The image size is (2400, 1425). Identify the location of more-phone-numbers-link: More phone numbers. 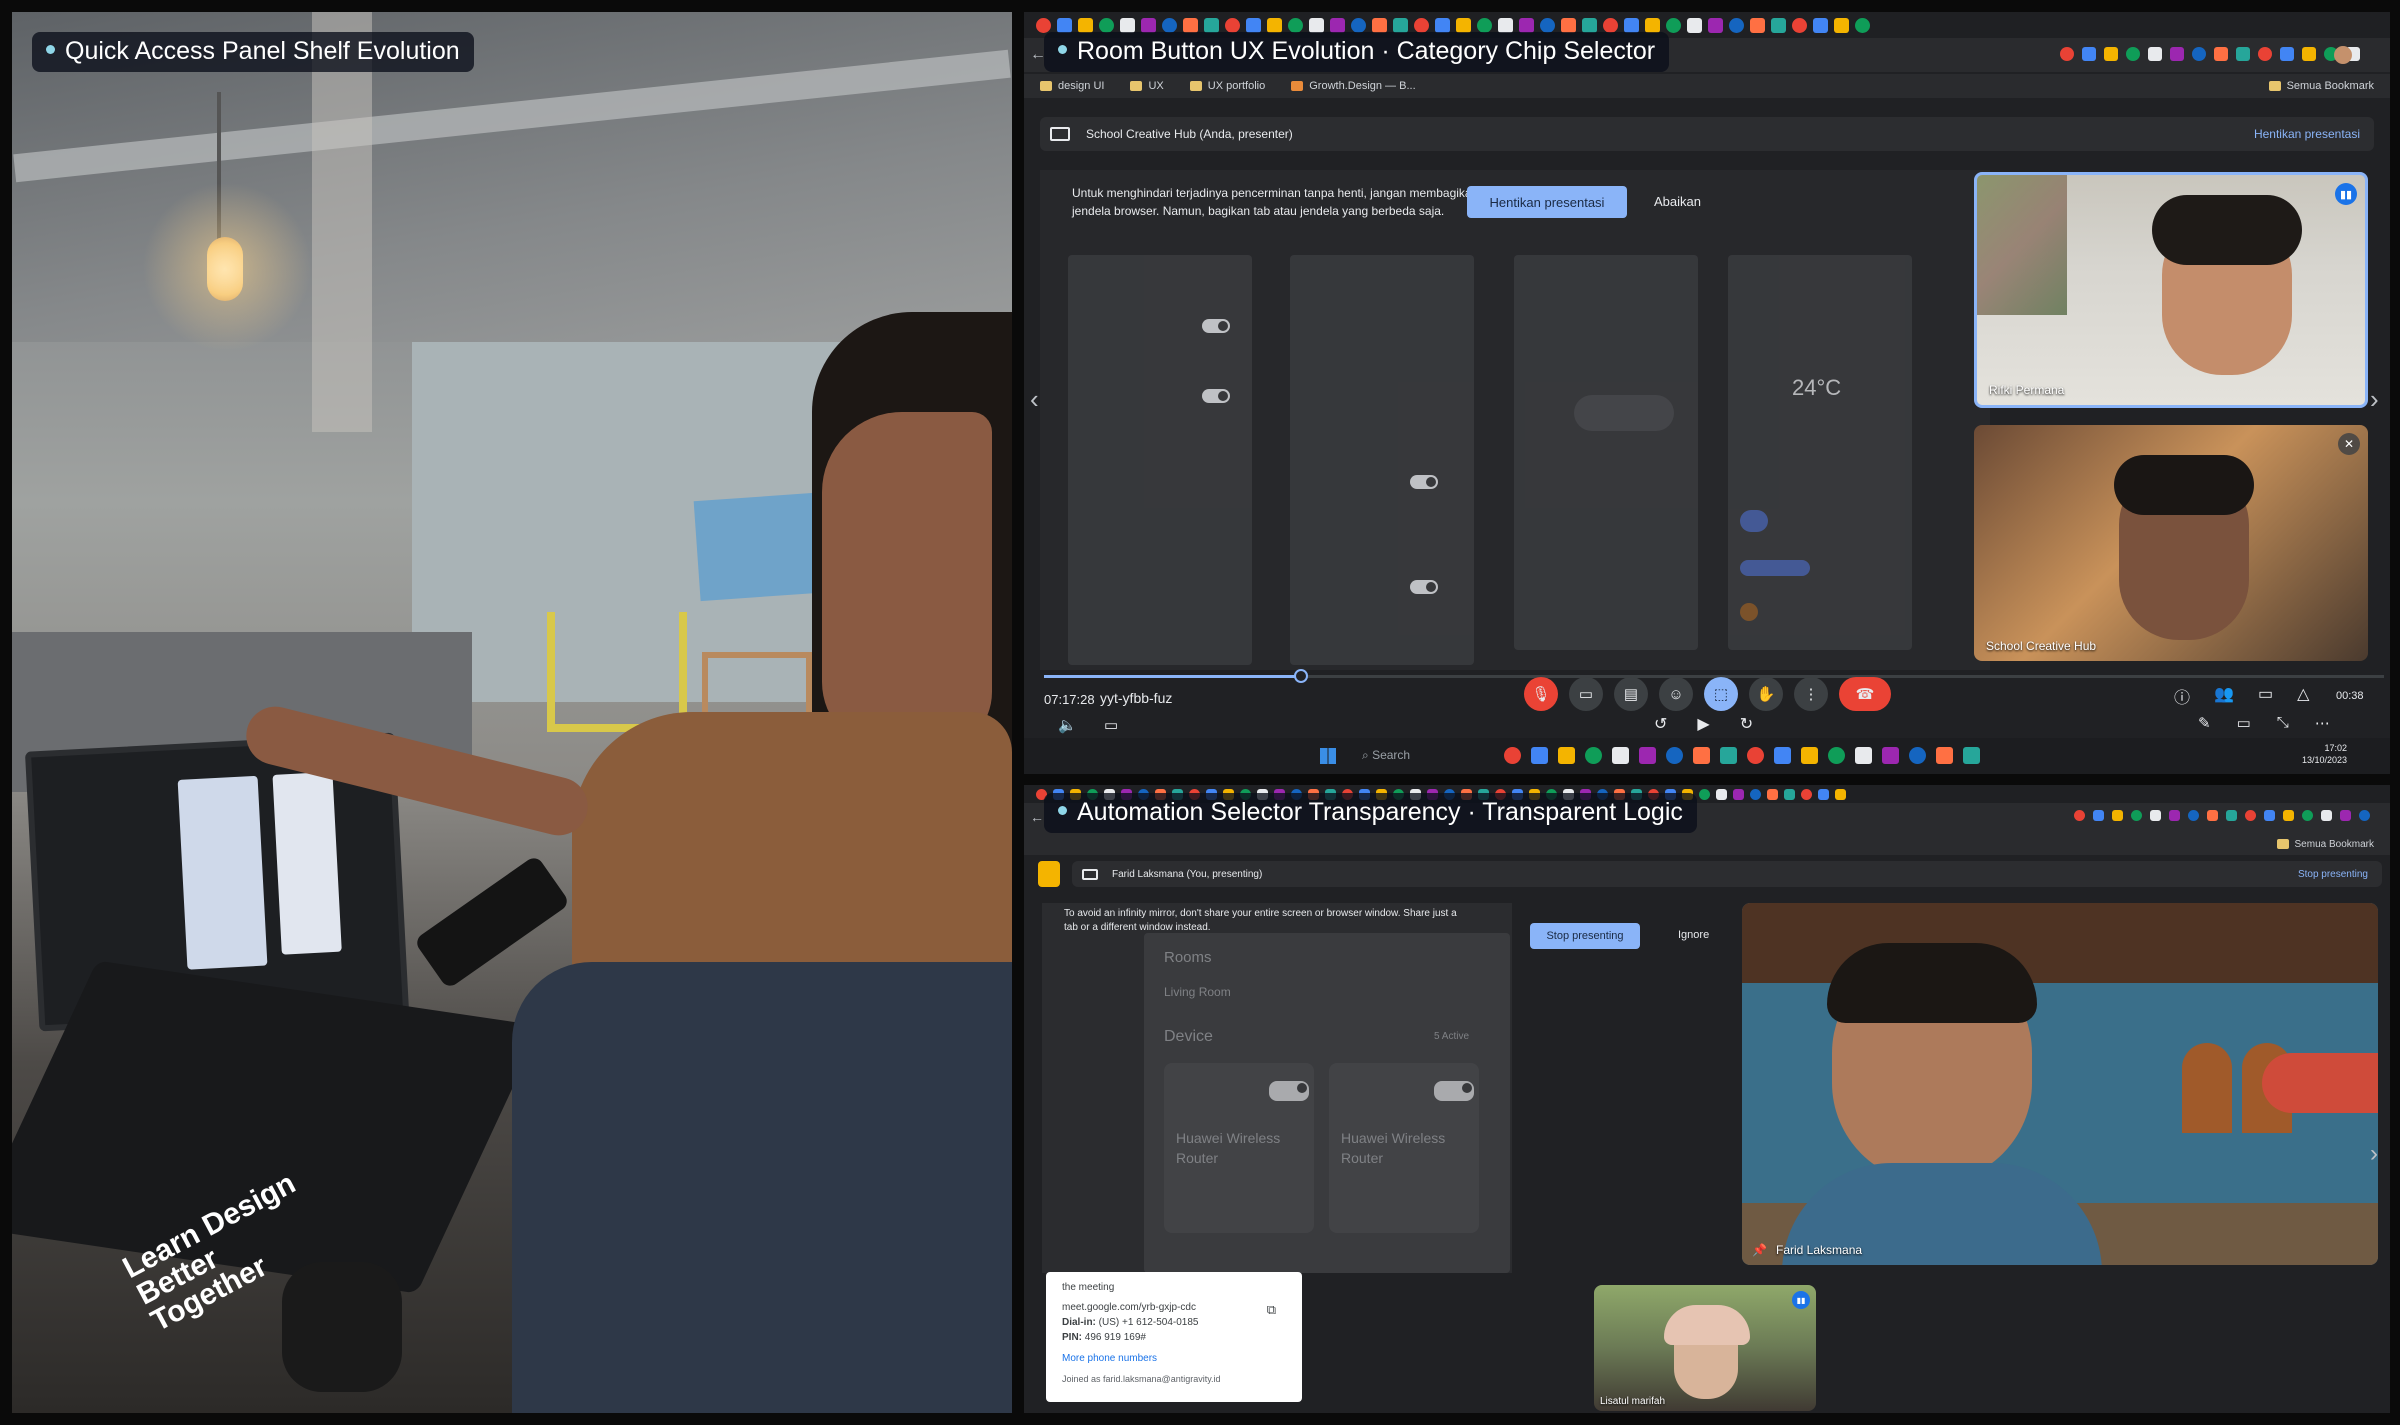
(1174, 1358).